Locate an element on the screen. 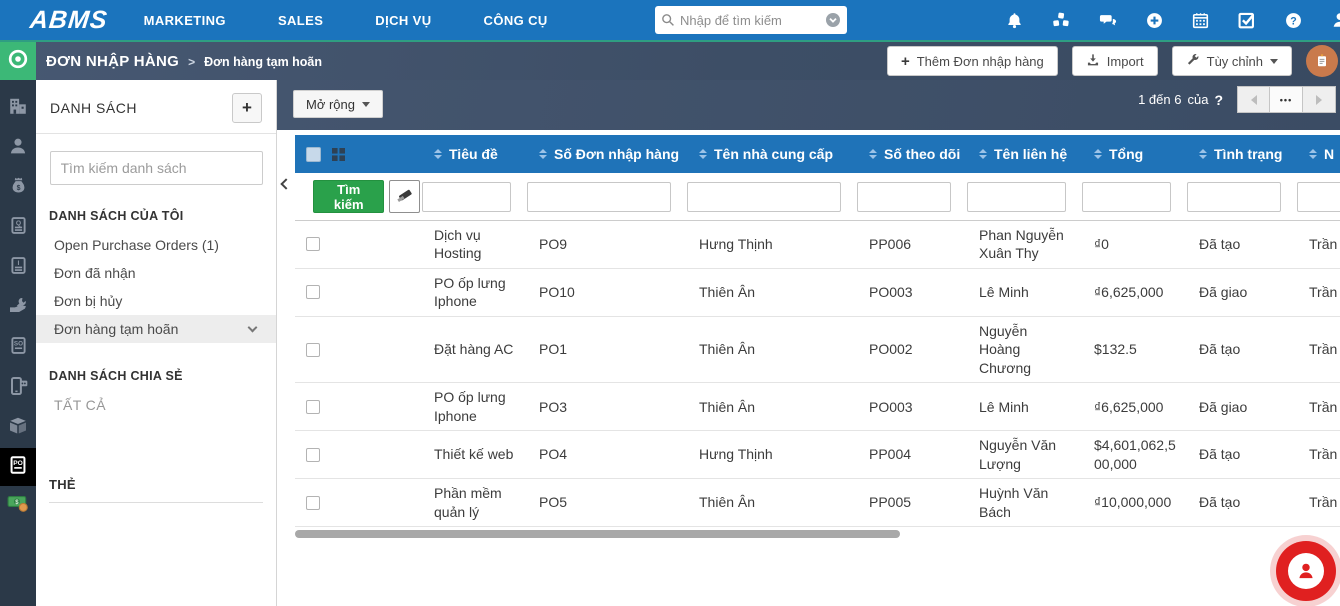 The height and width of the screenshot is (606, 1340). purchase-order-doc-icon: PO is located at coordinates (18, 467).